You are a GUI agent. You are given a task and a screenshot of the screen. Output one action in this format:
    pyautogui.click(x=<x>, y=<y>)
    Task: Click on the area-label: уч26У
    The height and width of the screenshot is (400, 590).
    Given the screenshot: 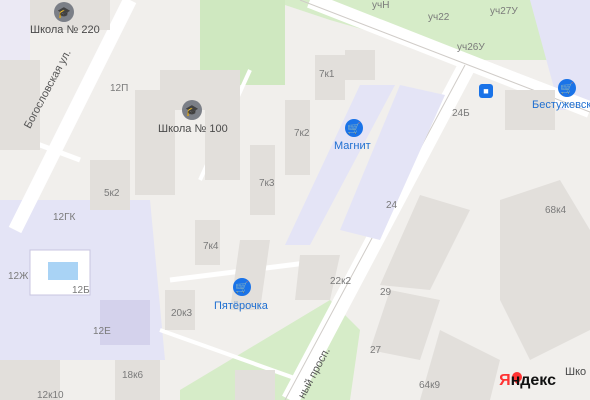 What is the action you would take?
    pyautogui.click(x=471, y=47)
    